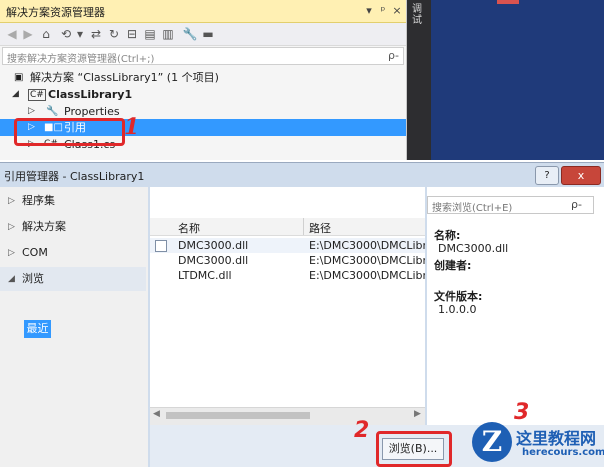  Describe the element at coordinates (132, 127) in the screenshot. I see `annotation-step-1: 1` at that location.